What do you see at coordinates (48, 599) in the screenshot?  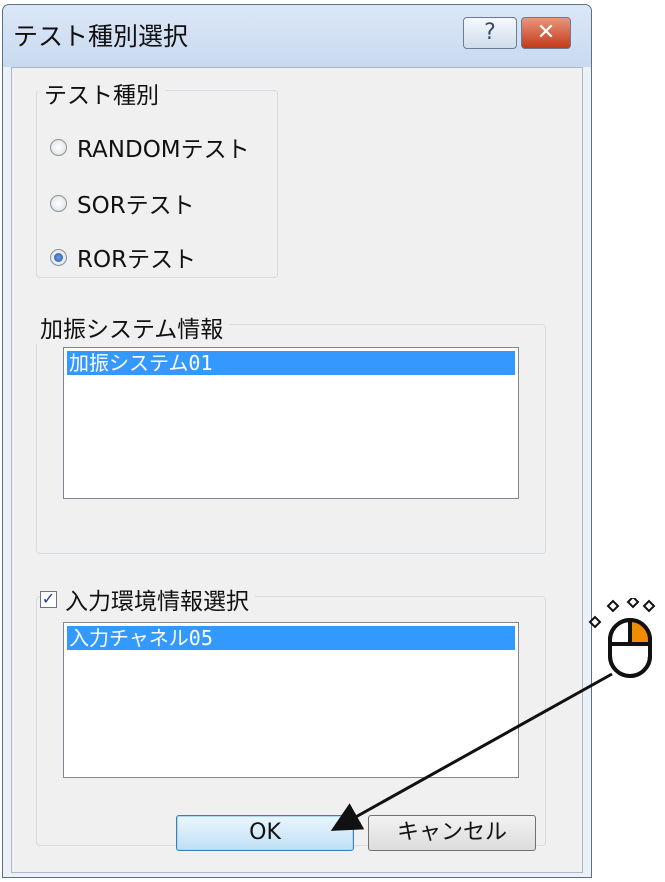 I see `input-env-checkbox: ✓` at bounding box center [48, 599].